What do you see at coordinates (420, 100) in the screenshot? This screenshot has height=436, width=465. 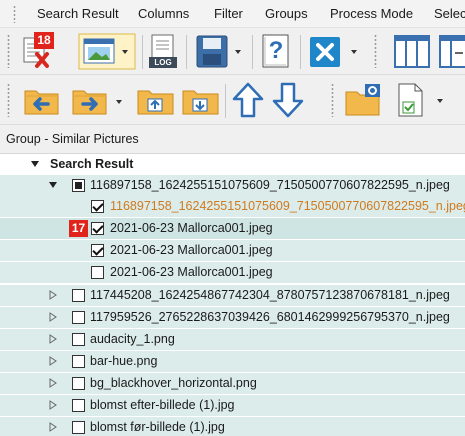 I see `document-check-icon` at bounding box center [420, 100].